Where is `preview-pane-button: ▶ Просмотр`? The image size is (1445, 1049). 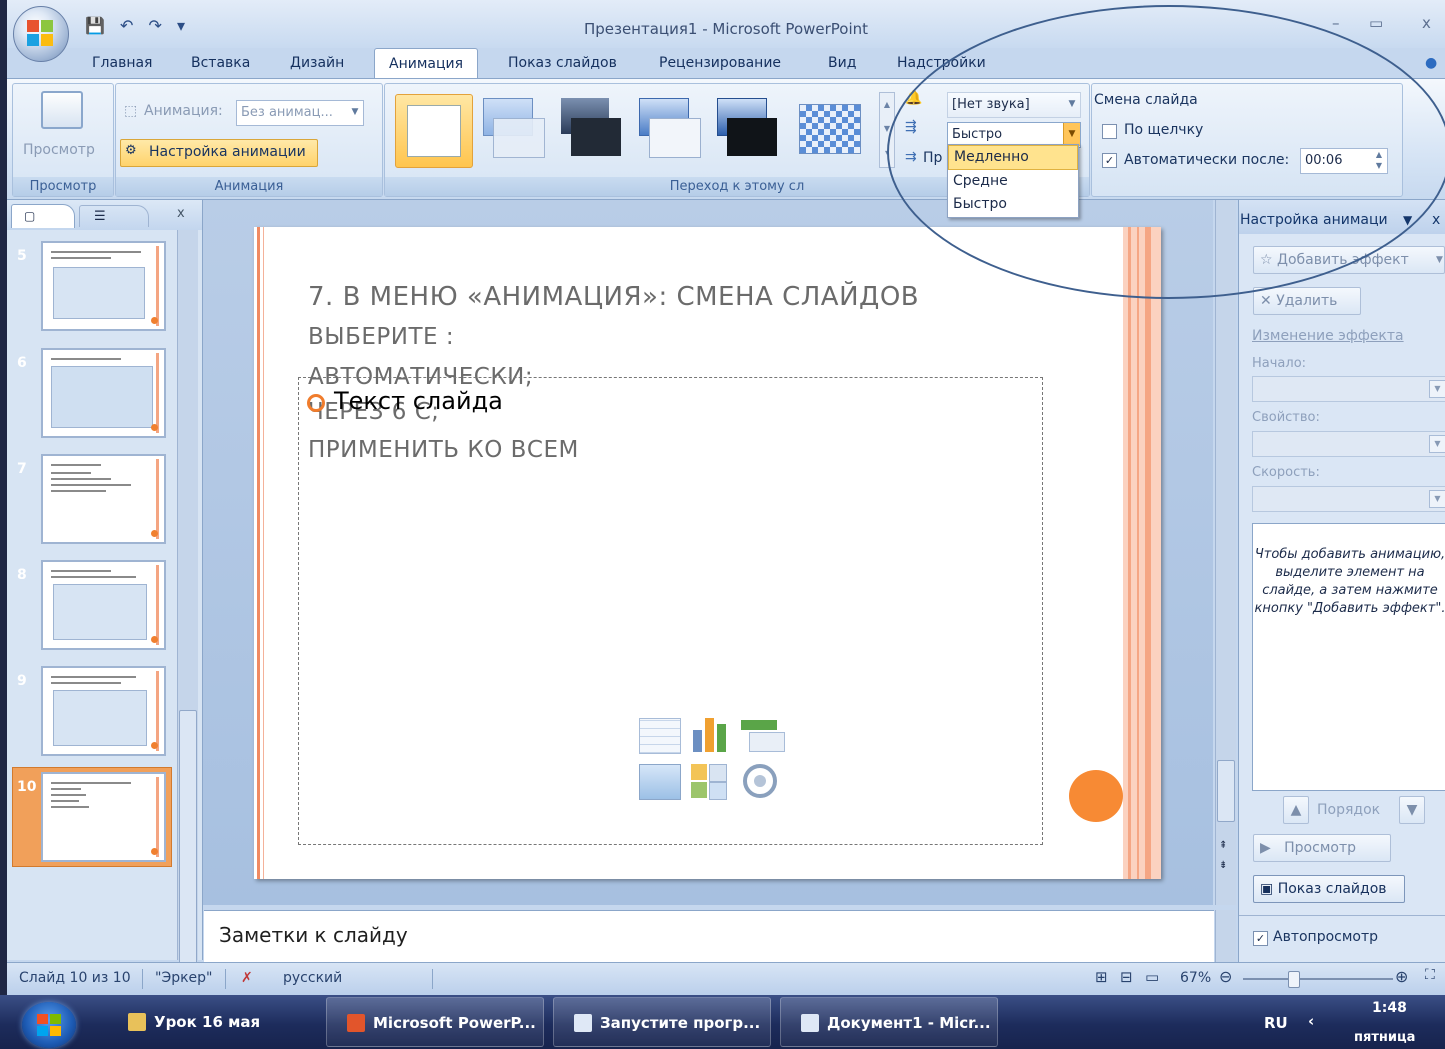 preview-pane-button: ▶ Просмотр is located at coordinates (1322, 848).